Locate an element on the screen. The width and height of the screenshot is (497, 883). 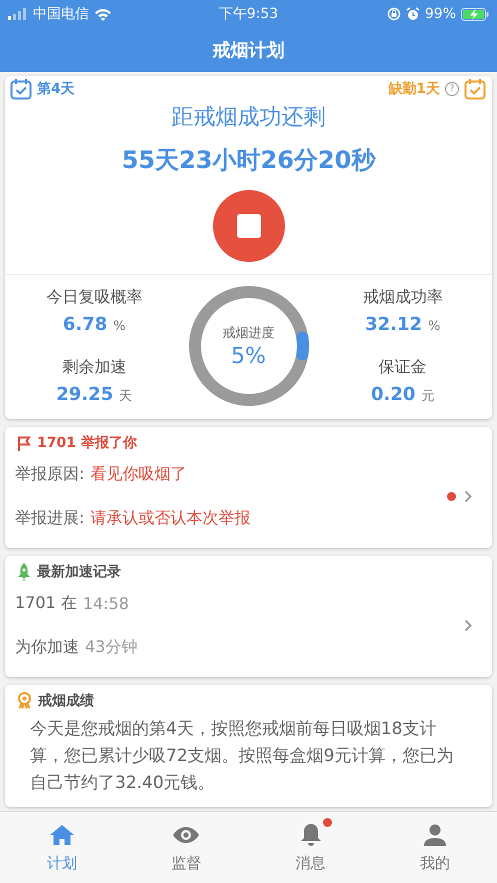
stat-label: 戒烟成功率 is located at coordinates (402, 297).